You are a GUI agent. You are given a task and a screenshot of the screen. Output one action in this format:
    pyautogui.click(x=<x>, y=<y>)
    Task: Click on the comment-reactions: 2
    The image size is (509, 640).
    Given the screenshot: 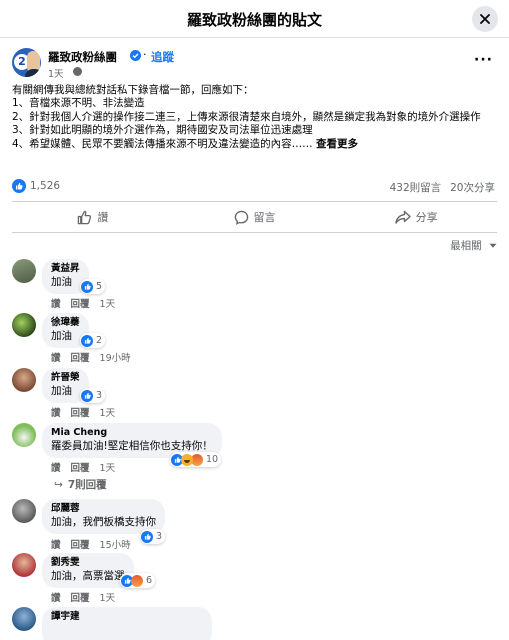 What is the action you would take?
    pyautogui.click(x=93, y=340)
    